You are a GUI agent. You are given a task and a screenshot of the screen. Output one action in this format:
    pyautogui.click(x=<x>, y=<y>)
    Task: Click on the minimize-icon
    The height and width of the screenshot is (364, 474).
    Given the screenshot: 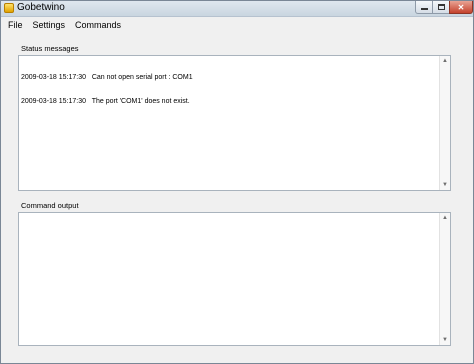 What is the action you would take?
    pyautogui.click(x=424, y=9)
    